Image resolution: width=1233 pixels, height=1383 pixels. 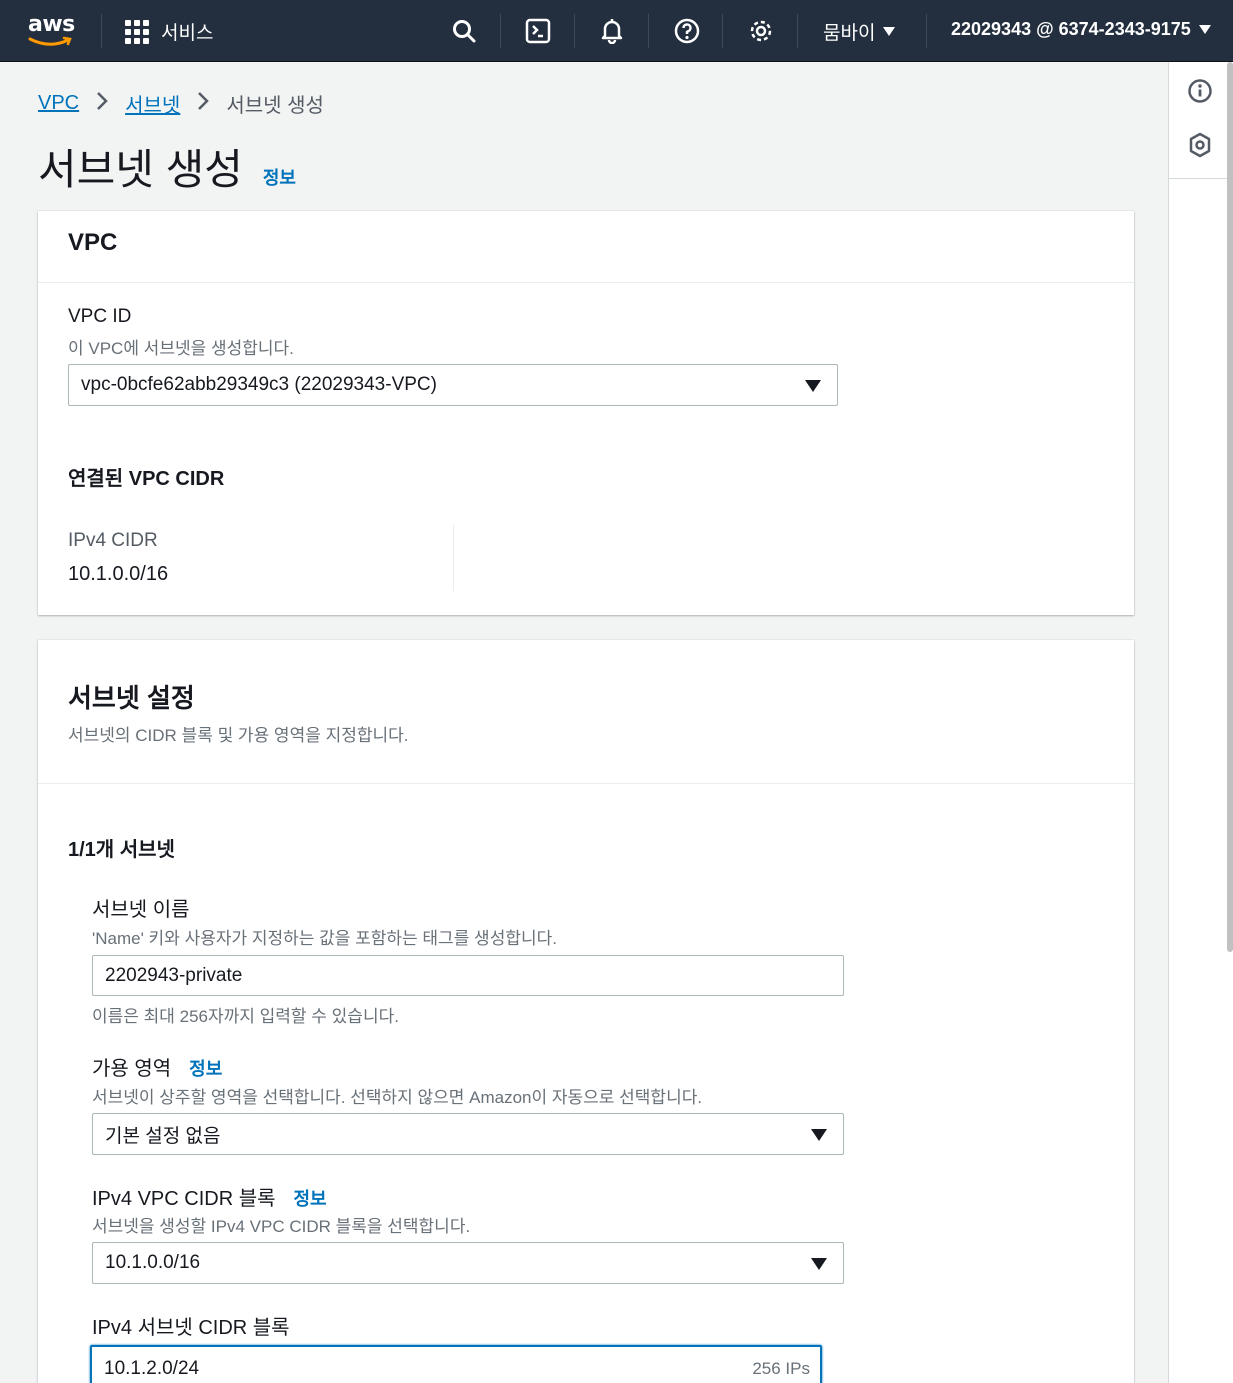 What do you see at coordinates (586, 712) in the screenshot?
I see `subnet-settings-header: 서브넷 설정 서브넷의 CIDR 블록 및 가용 영역을 지정합니다.` at bounding box center [586, 712].